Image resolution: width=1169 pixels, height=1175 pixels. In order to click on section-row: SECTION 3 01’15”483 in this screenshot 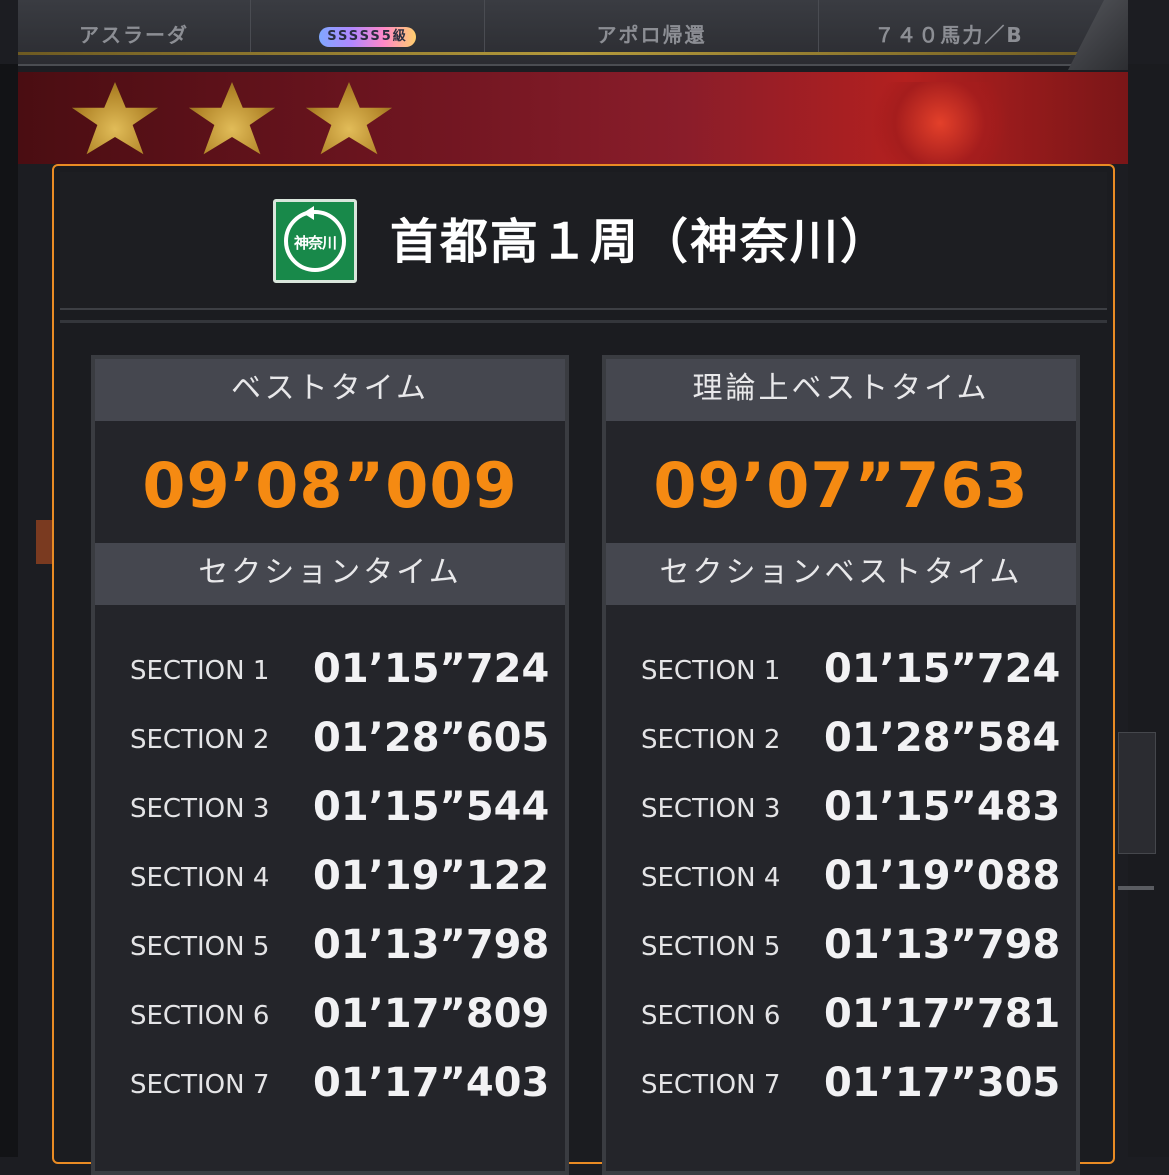, I will do `click(841, 809)`.